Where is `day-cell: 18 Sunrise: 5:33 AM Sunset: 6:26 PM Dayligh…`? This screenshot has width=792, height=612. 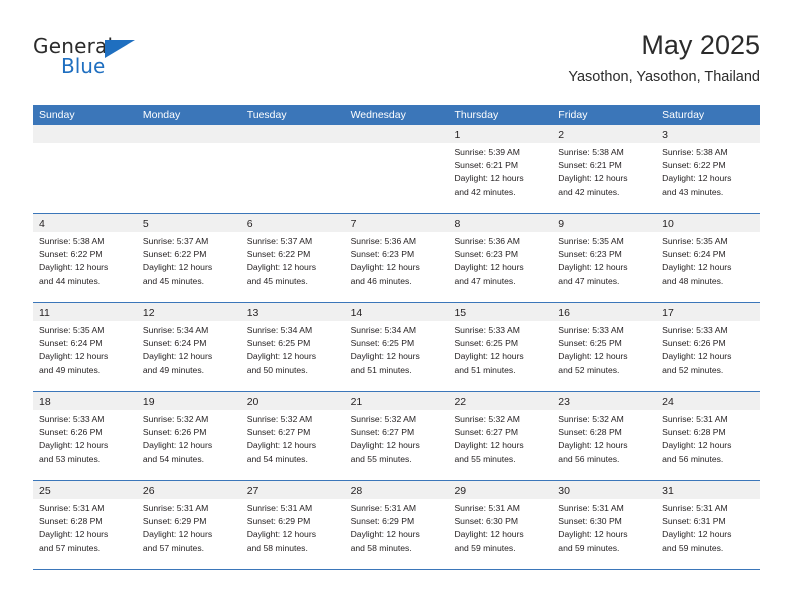
day-cell: 18 Sunrise: 5:33 AM Sunset: 6:26 PM Dayligh… is located at coordinates (85, 436).